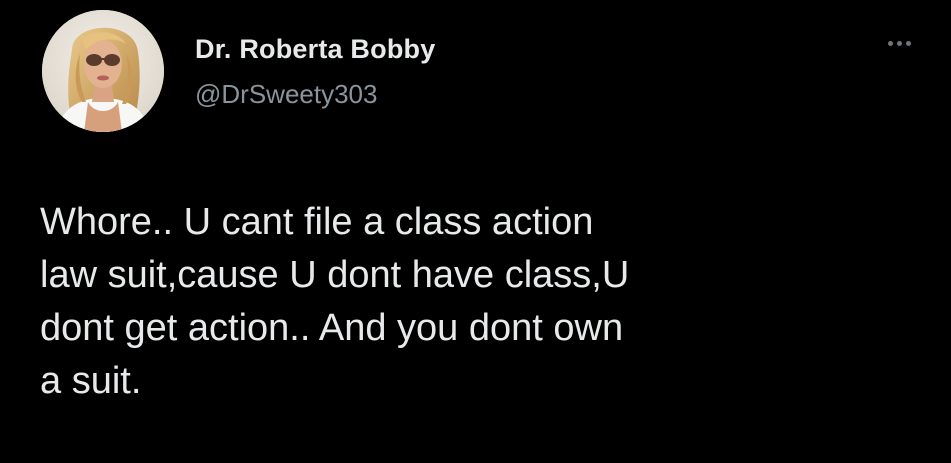 The image size is (951, 463). What do you see at coordinates (335, 275) in the screenshot?
I see `tweet-text-line: law suit,cause U dont have class,U` at bounding box center [335, 275].